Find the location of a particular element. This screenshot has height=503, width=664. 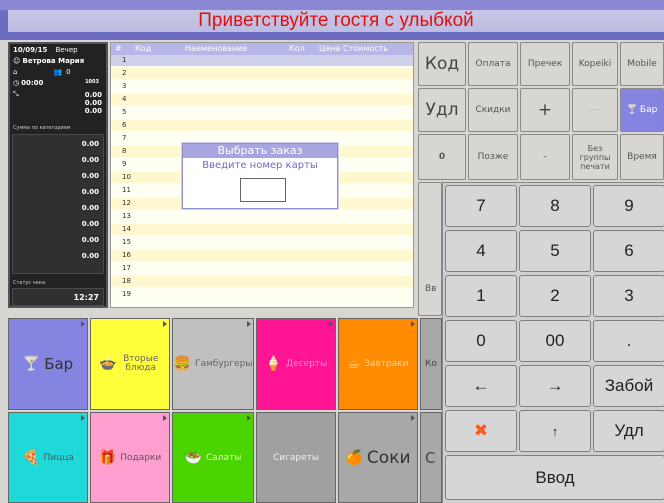

date-label: 10/09/15 is located at coordinates (30, 50).